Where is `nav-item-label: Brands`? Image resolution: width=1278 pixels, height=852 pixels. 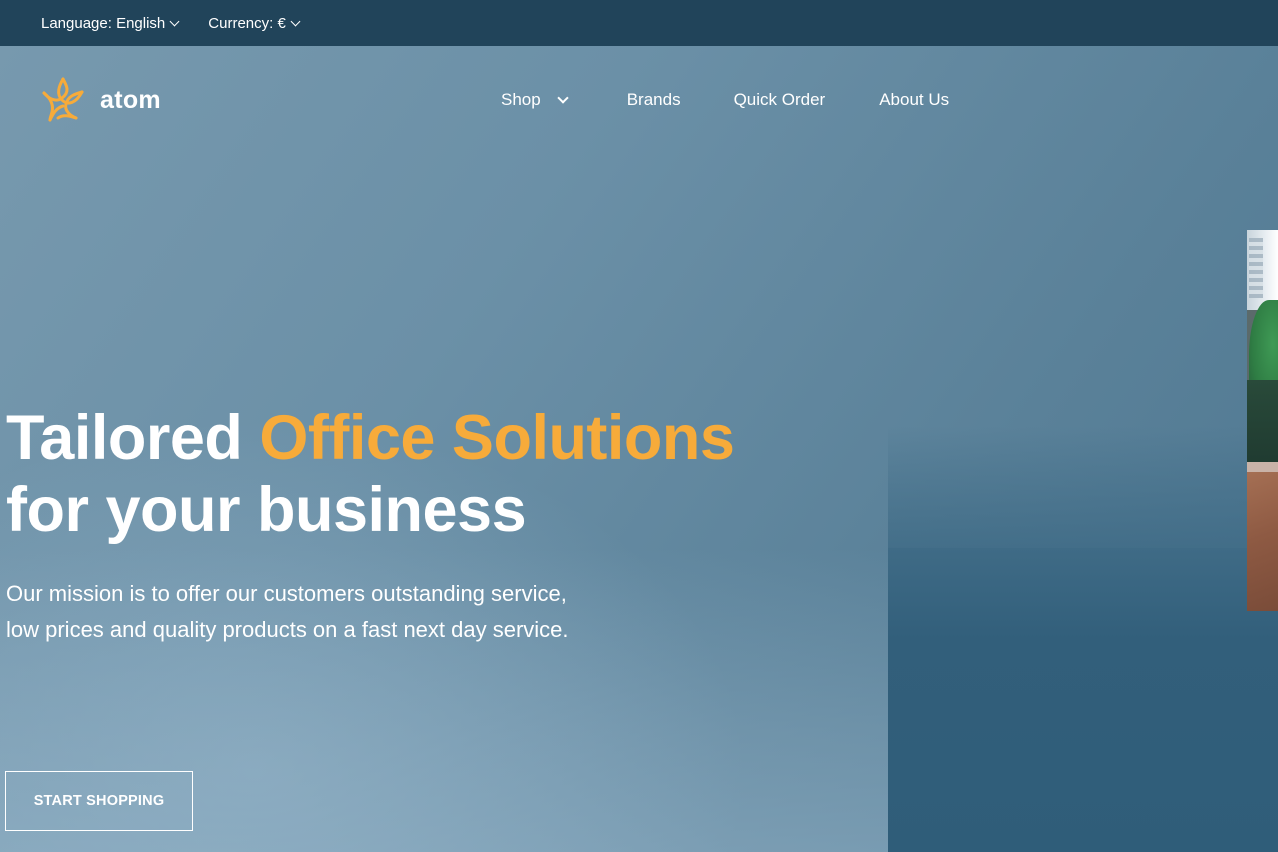
nav-item-label: Brands is located at coordinates (653, 99).